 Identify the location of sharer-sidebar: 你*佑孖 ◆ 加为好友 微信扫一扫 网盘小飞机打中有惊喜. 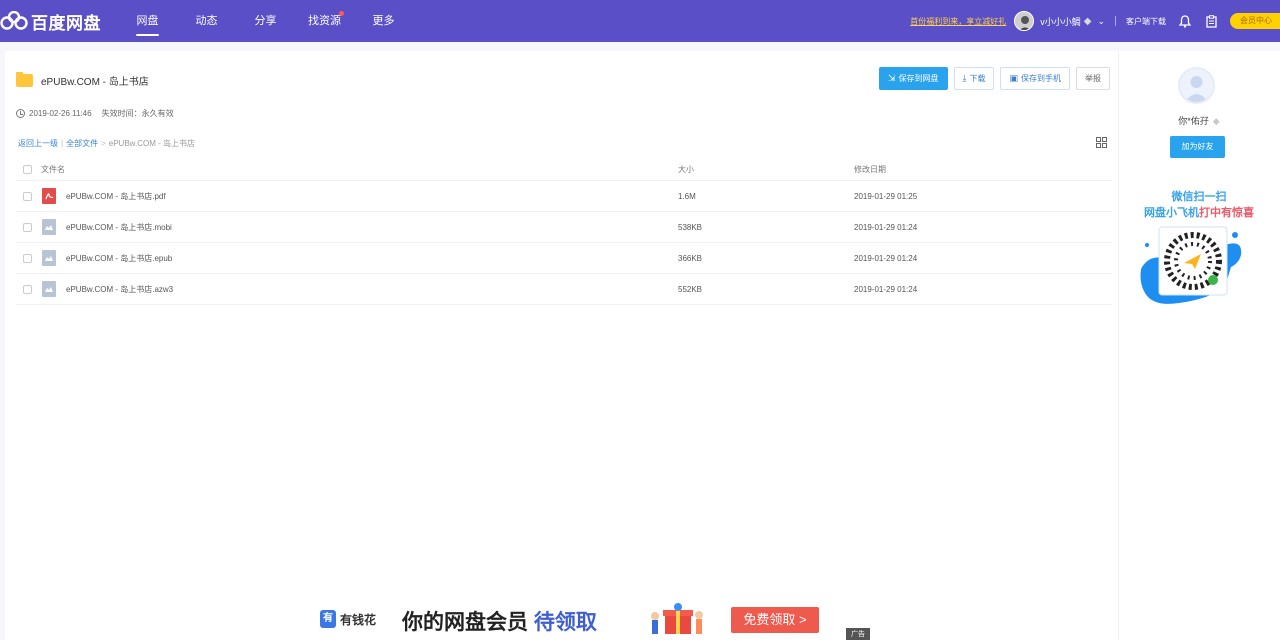
(1199, 345).